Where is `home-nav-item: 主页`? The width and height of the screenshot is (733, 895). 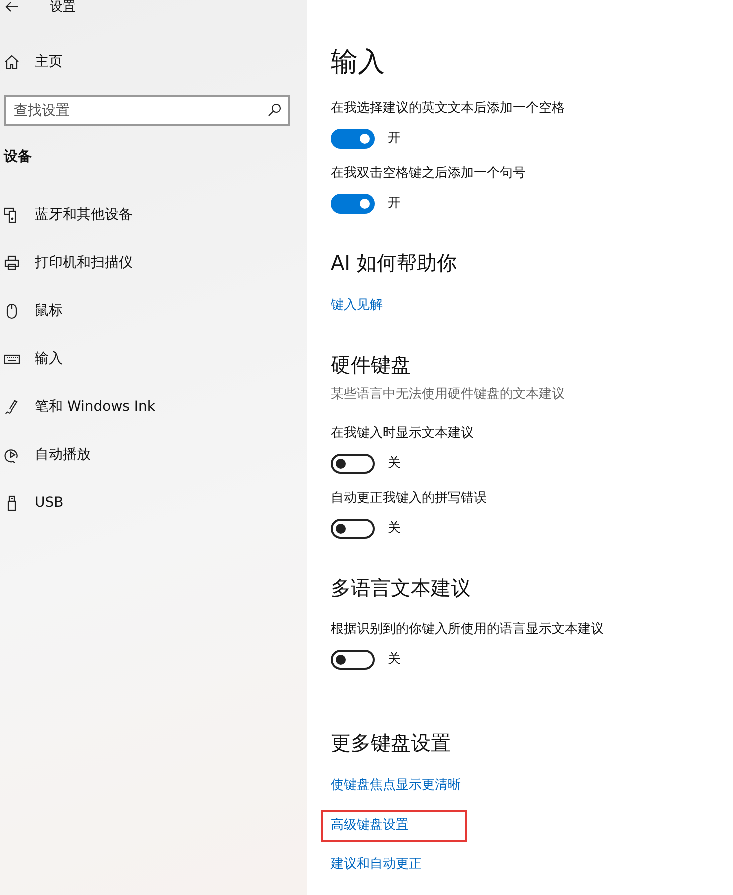 home-nav-item: 主页 is located at coordinates (153, 62).